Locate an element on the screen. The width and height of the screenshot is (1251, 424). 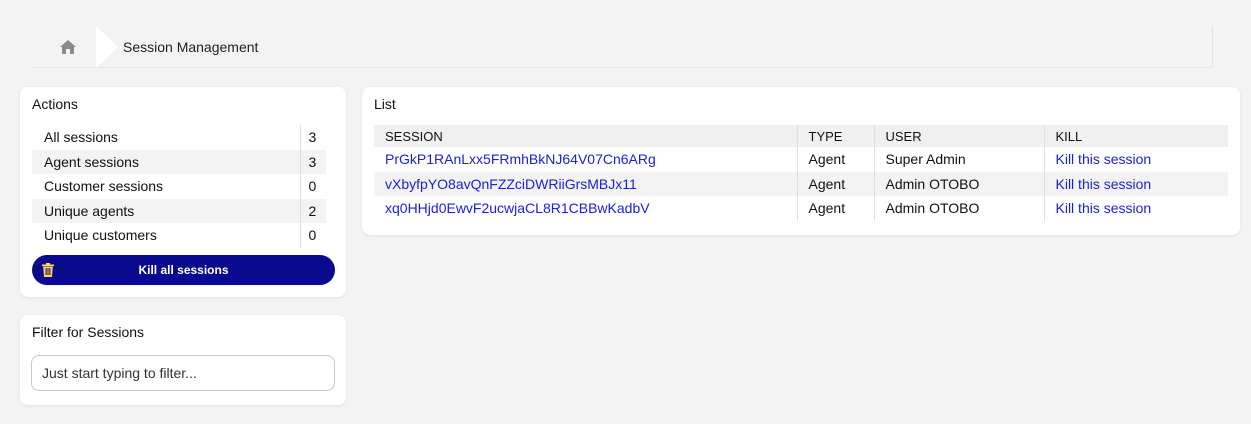
stat-row: Agent sessions 3 is located at coordinates (179, 161).